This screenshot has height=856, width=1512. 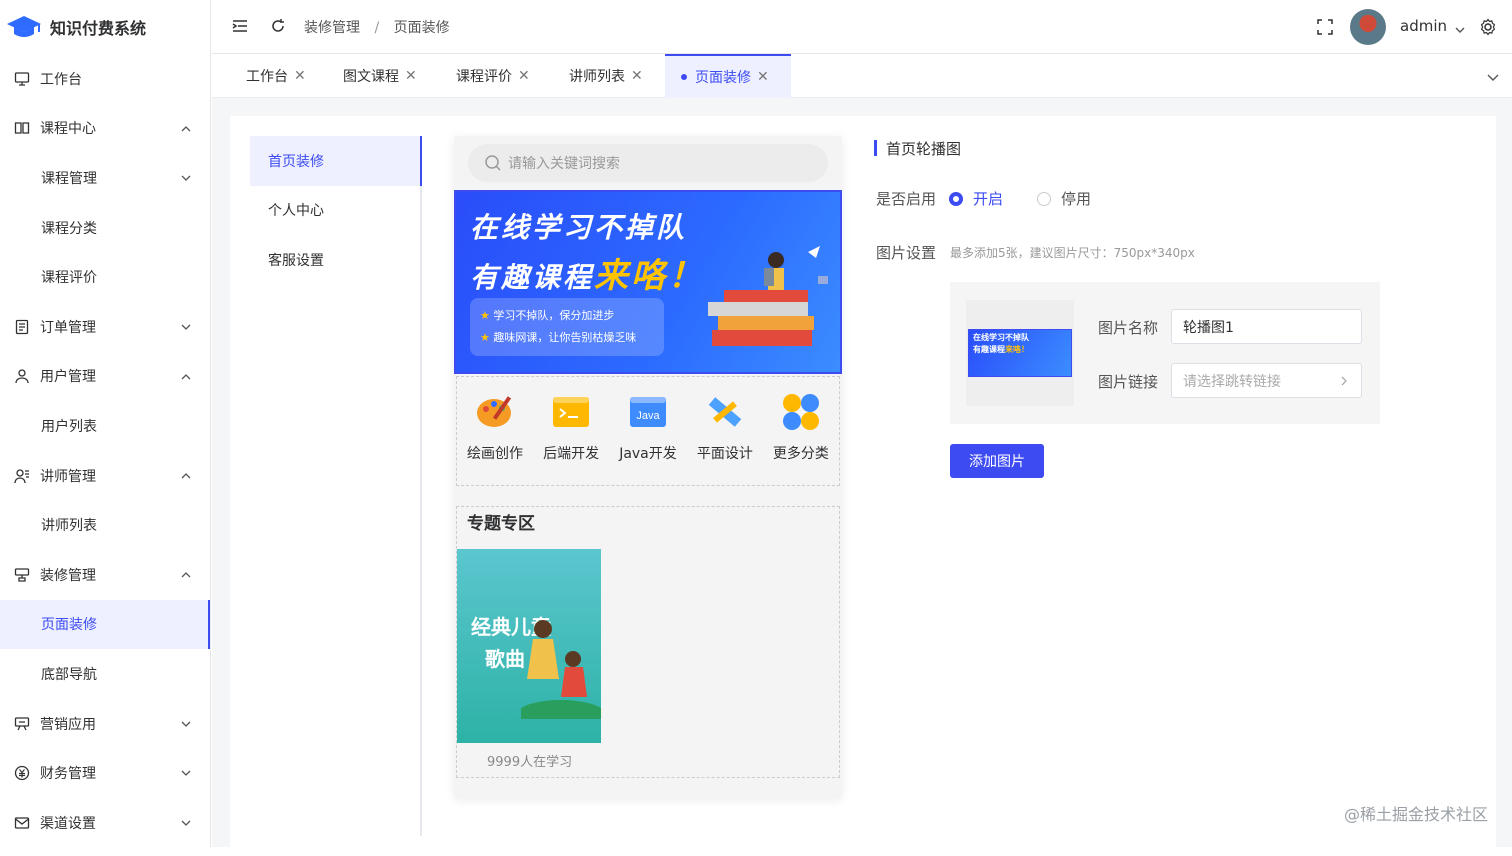 What do you see at coordinates (105, 575) in the screenshot?
I see `sidebar-item: 装修管理` at bounding box center [105, 575].